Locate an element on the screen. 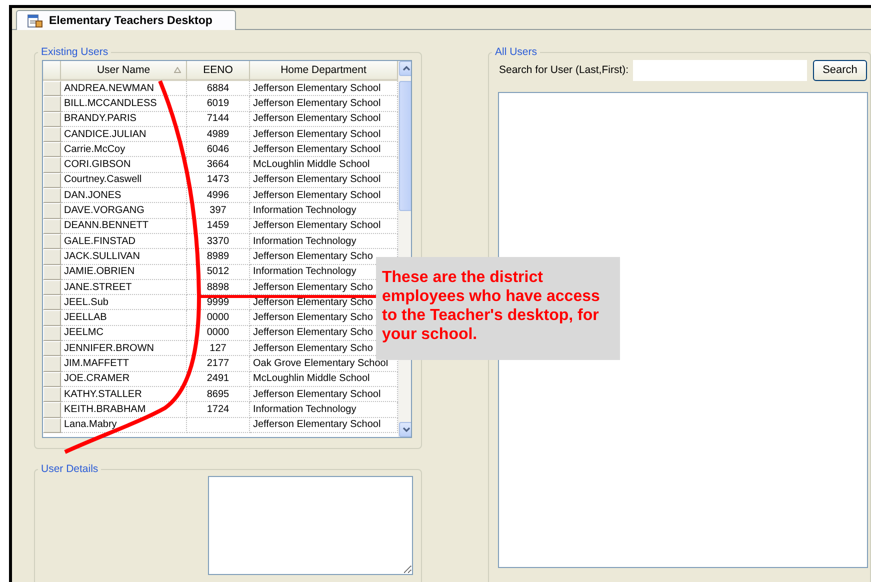 The width and height of the screenshot is (871, 582). search-field is located at coordinates (720, 70).